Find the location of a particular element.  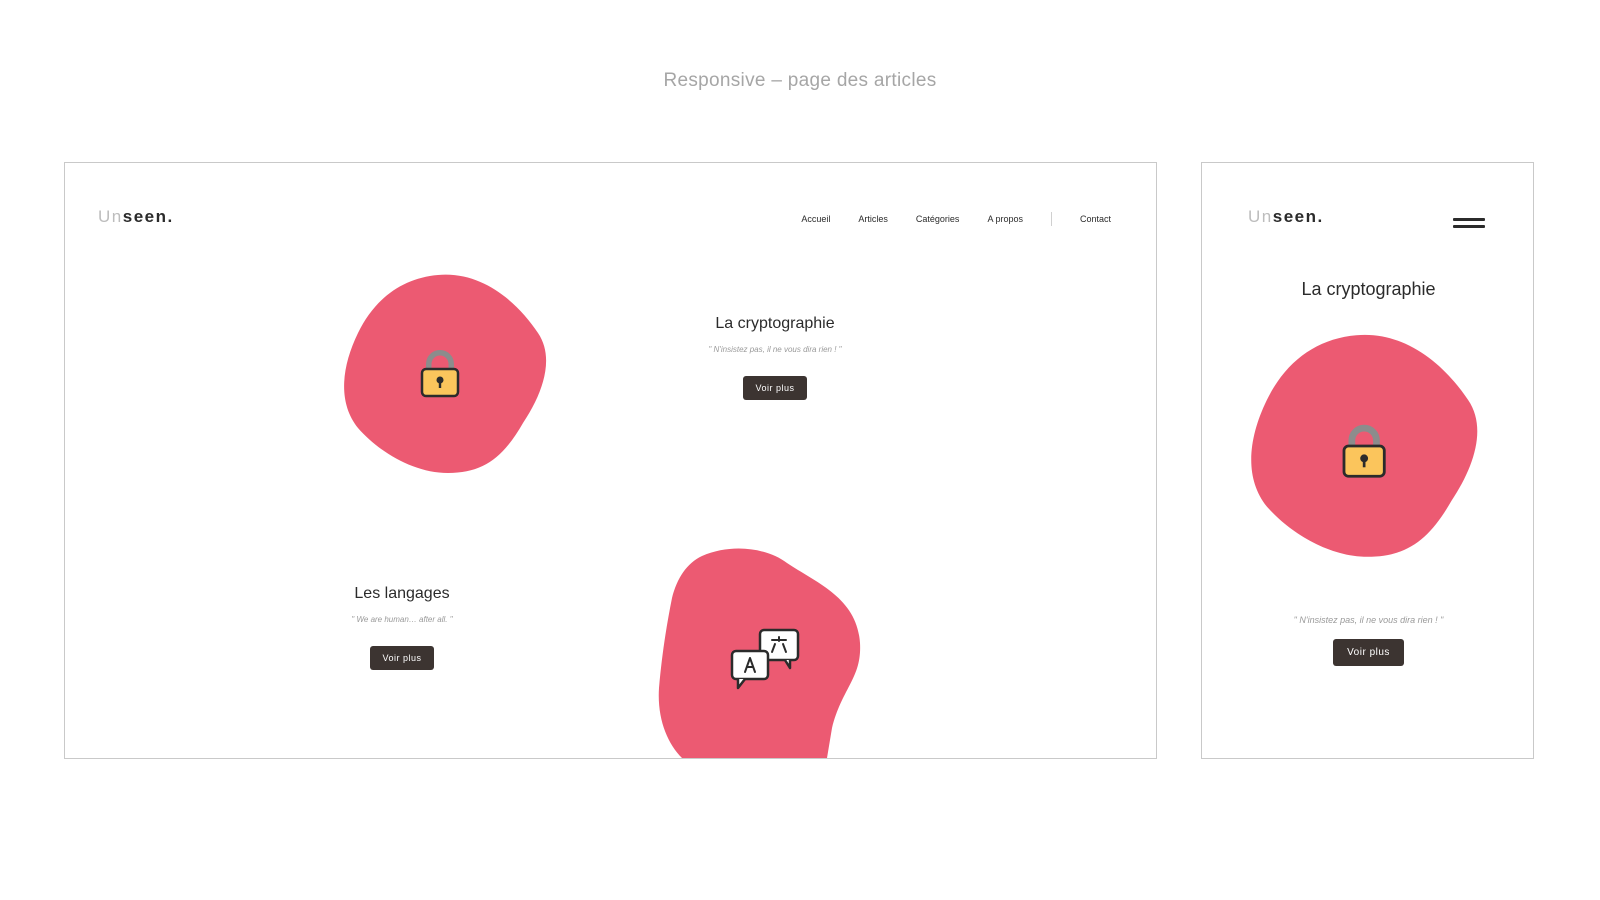

article-title: Les langages is located at coordinates (402, 593).